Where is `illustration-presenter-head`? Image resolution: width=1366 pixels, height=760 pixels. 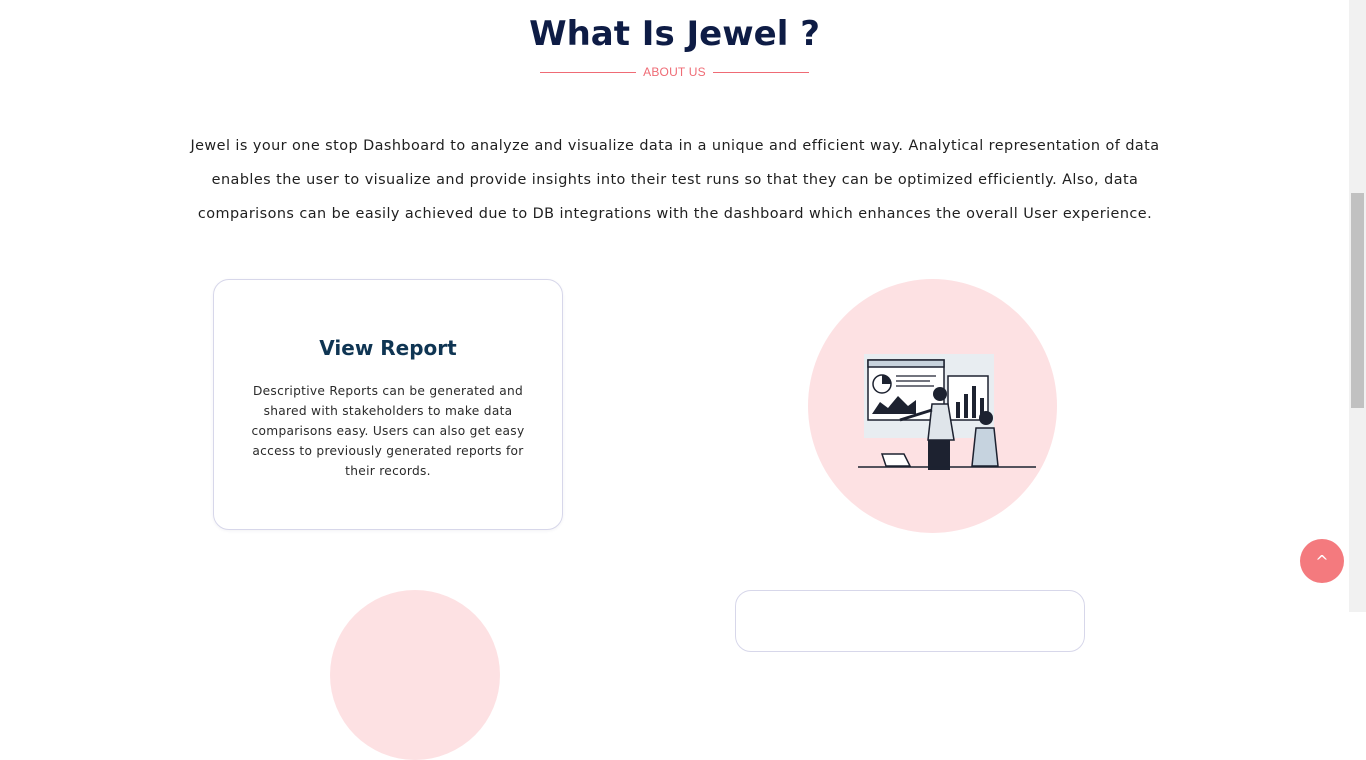
illustration-presenter-head is located at coordinates (940, 394).